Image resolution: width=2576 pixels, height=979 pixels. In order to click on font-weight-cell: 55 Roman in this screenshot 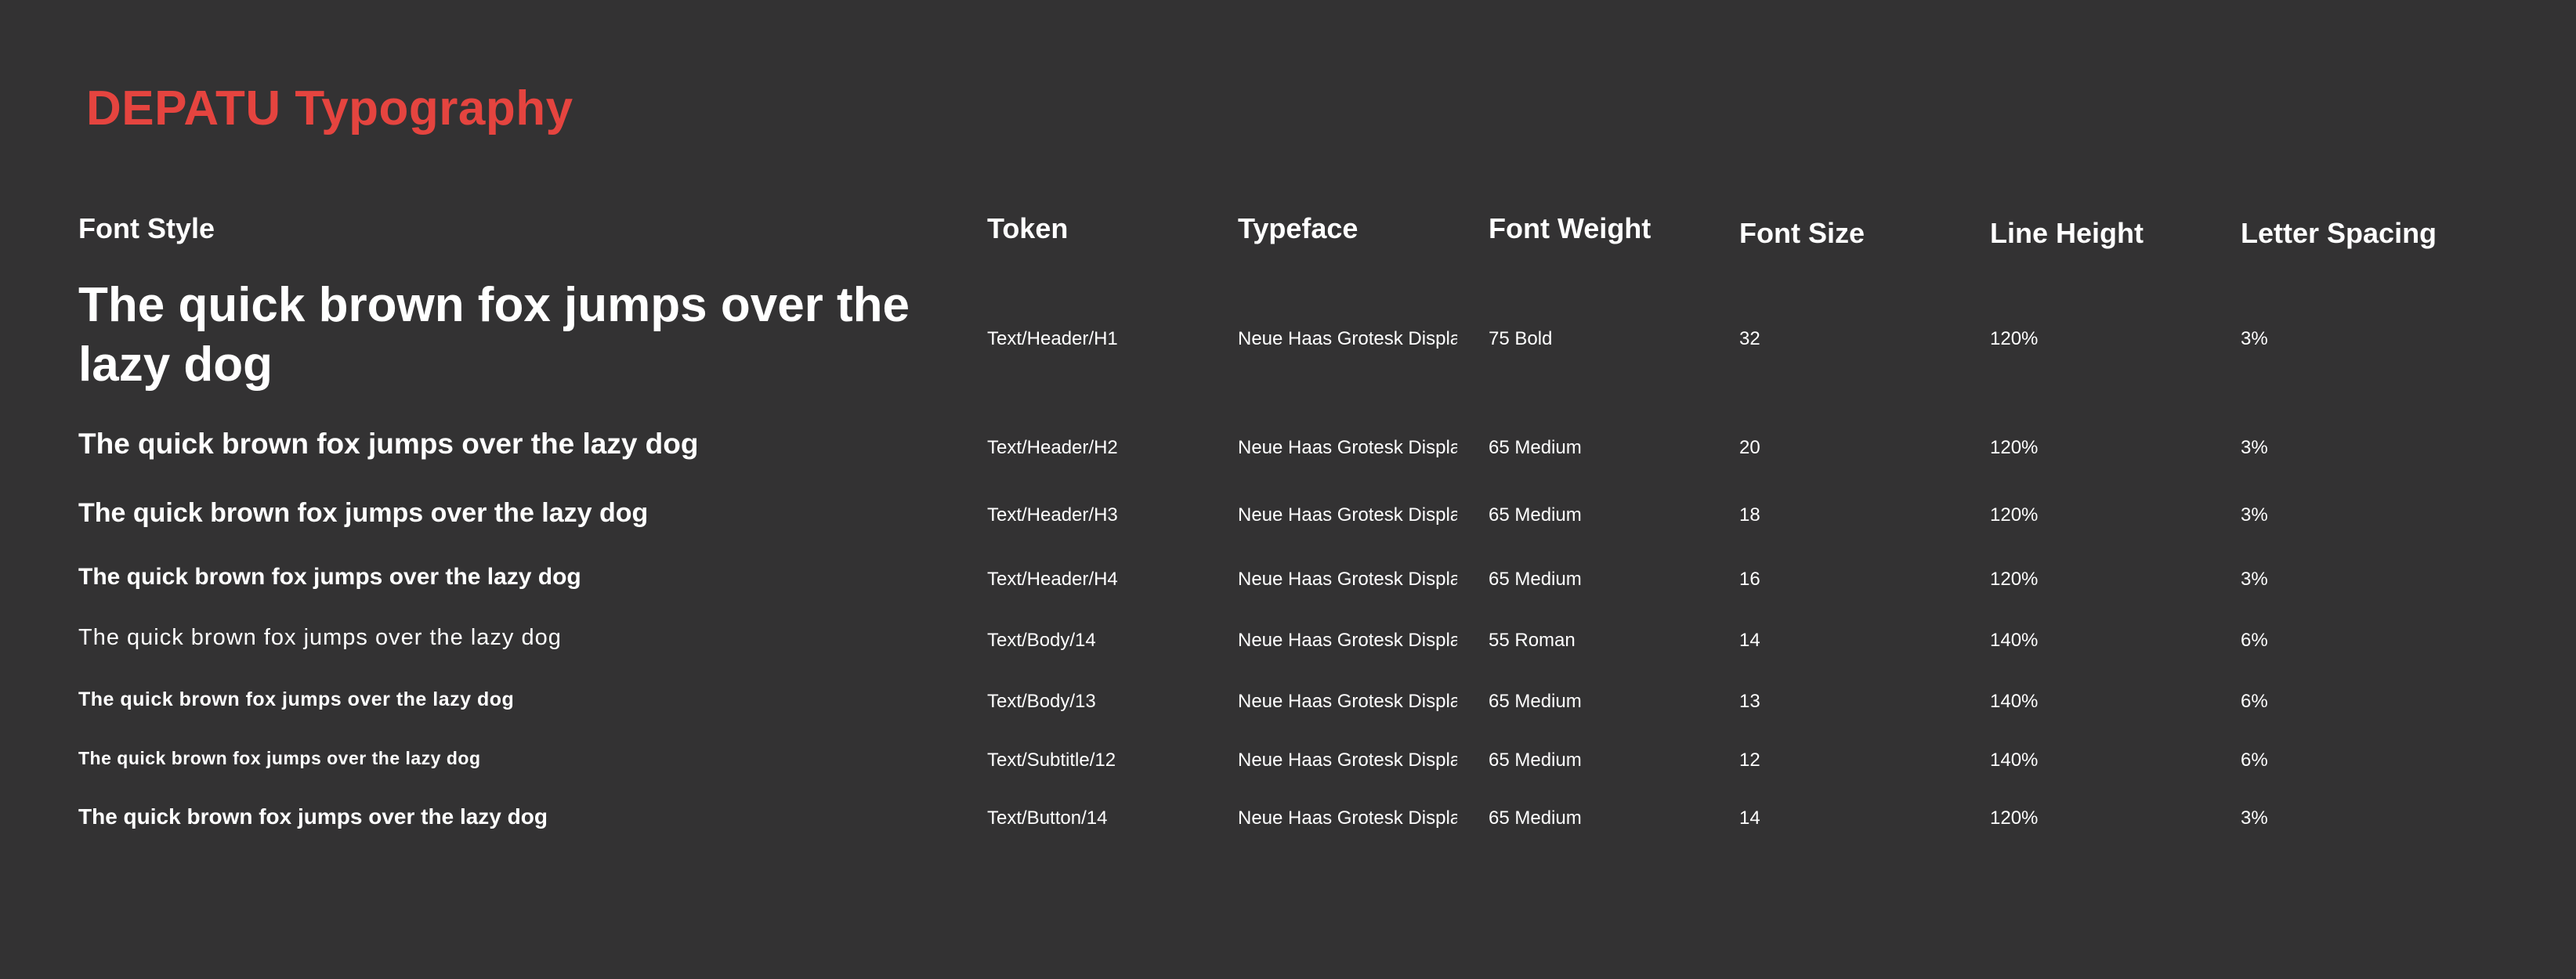, I will do `click(1533, 640)`.